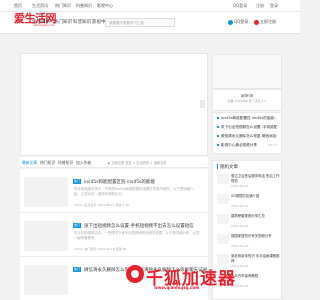 This screenshot has width=320, height=300. What do you see at coordinates (256, 244) in the screenshot?
I see `rec-item: 德国家居知识有关视频分享 2023-06-23` at bounding box center [256, 244].